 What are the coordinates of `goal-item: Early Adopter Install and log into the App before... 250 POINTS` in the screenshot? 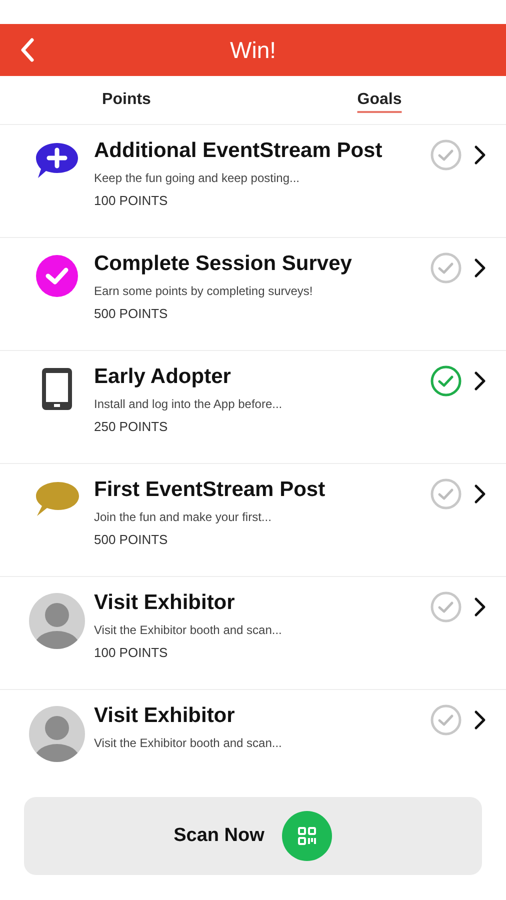 It's located at (253, 407).